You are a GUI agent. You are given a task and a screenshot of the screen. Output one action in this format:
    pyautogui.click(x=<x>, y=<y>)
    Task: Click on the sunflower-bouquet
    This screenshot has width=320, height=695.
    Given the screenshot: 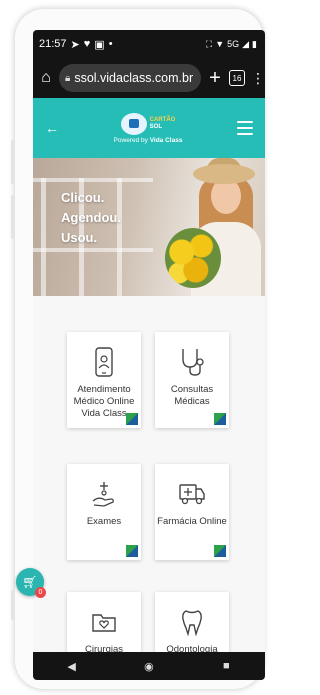 What is the action you would take?
    pyautogui.click(x=193, y=258)
    